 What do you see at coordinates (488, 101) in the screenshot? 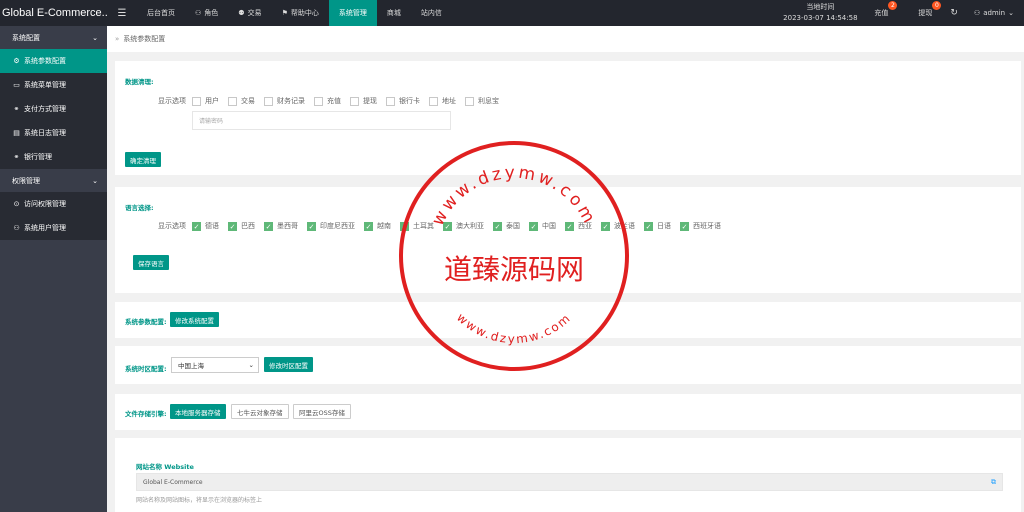
I see `checkbox-label: 利息宝` at bounding box center [488, 101].